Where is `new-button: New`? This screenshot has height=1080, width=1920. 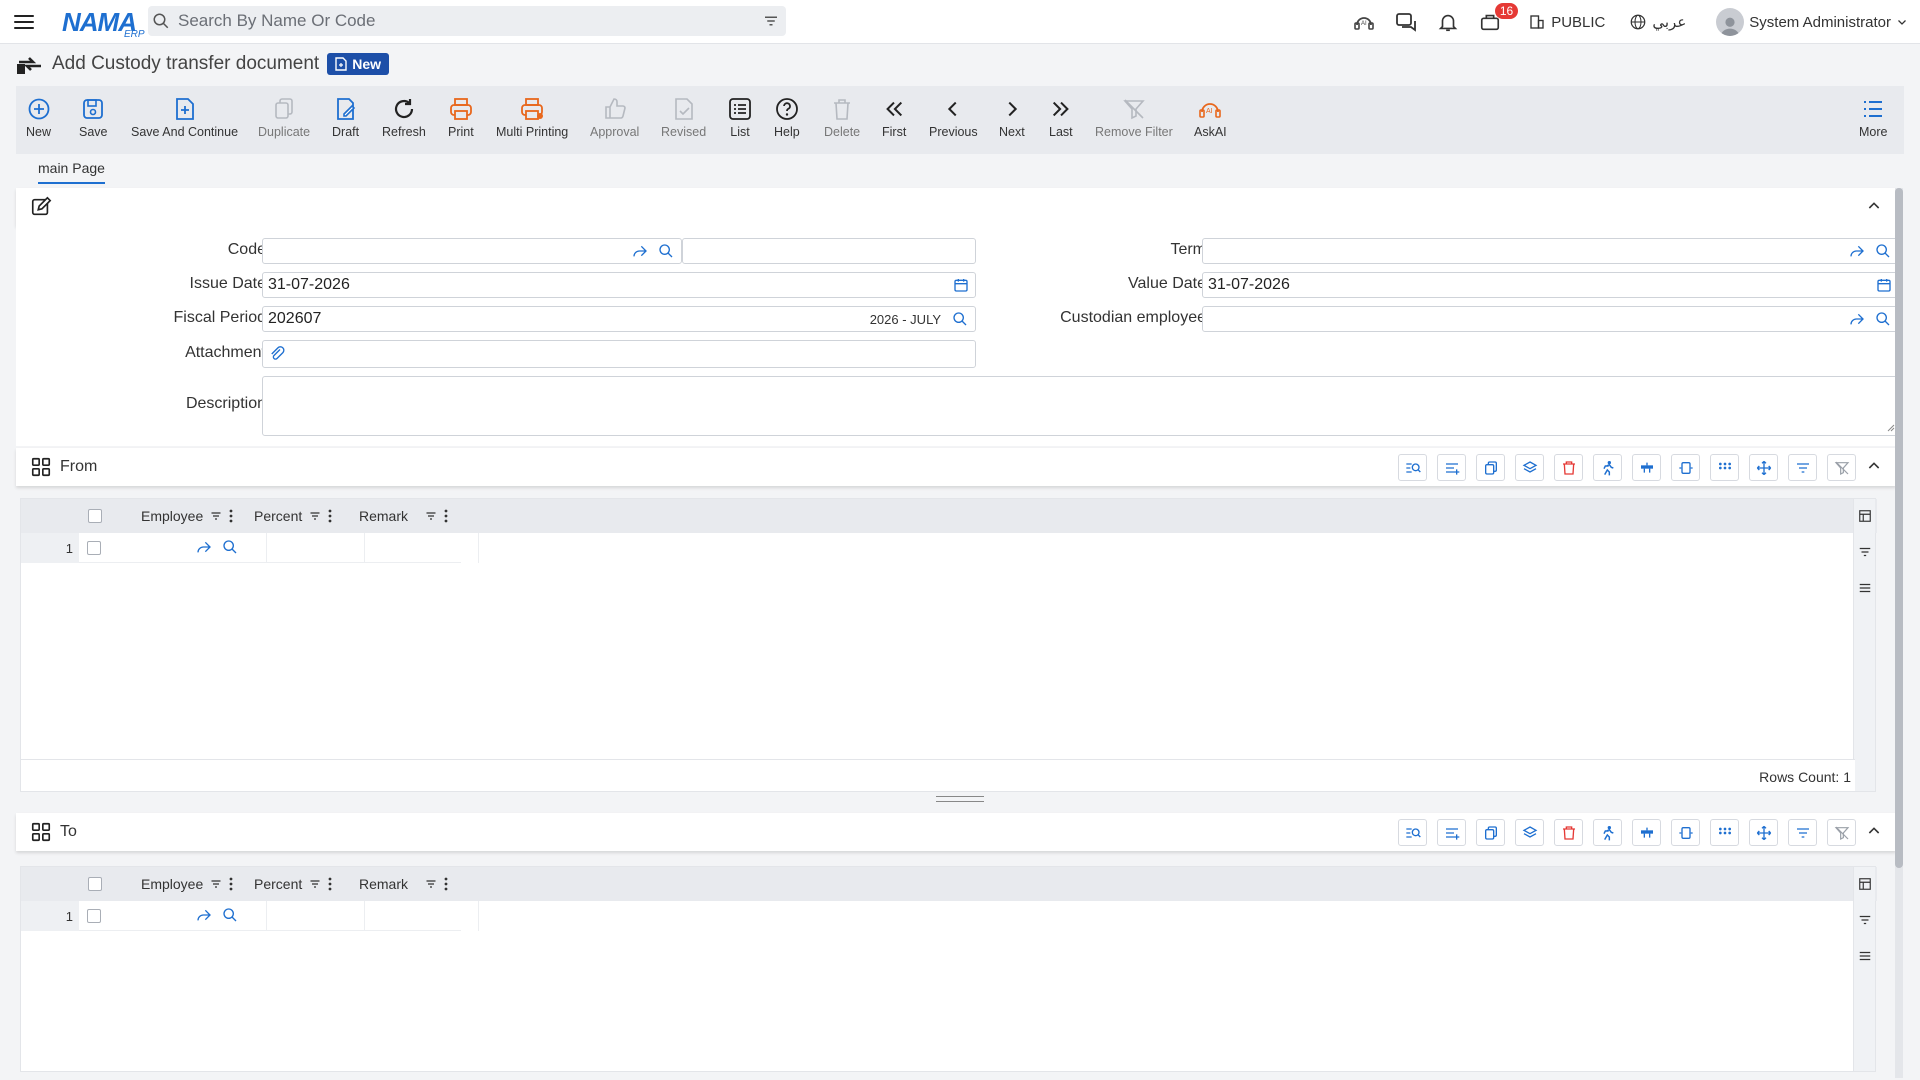 new-button: New is located at coordinates (38, 117).